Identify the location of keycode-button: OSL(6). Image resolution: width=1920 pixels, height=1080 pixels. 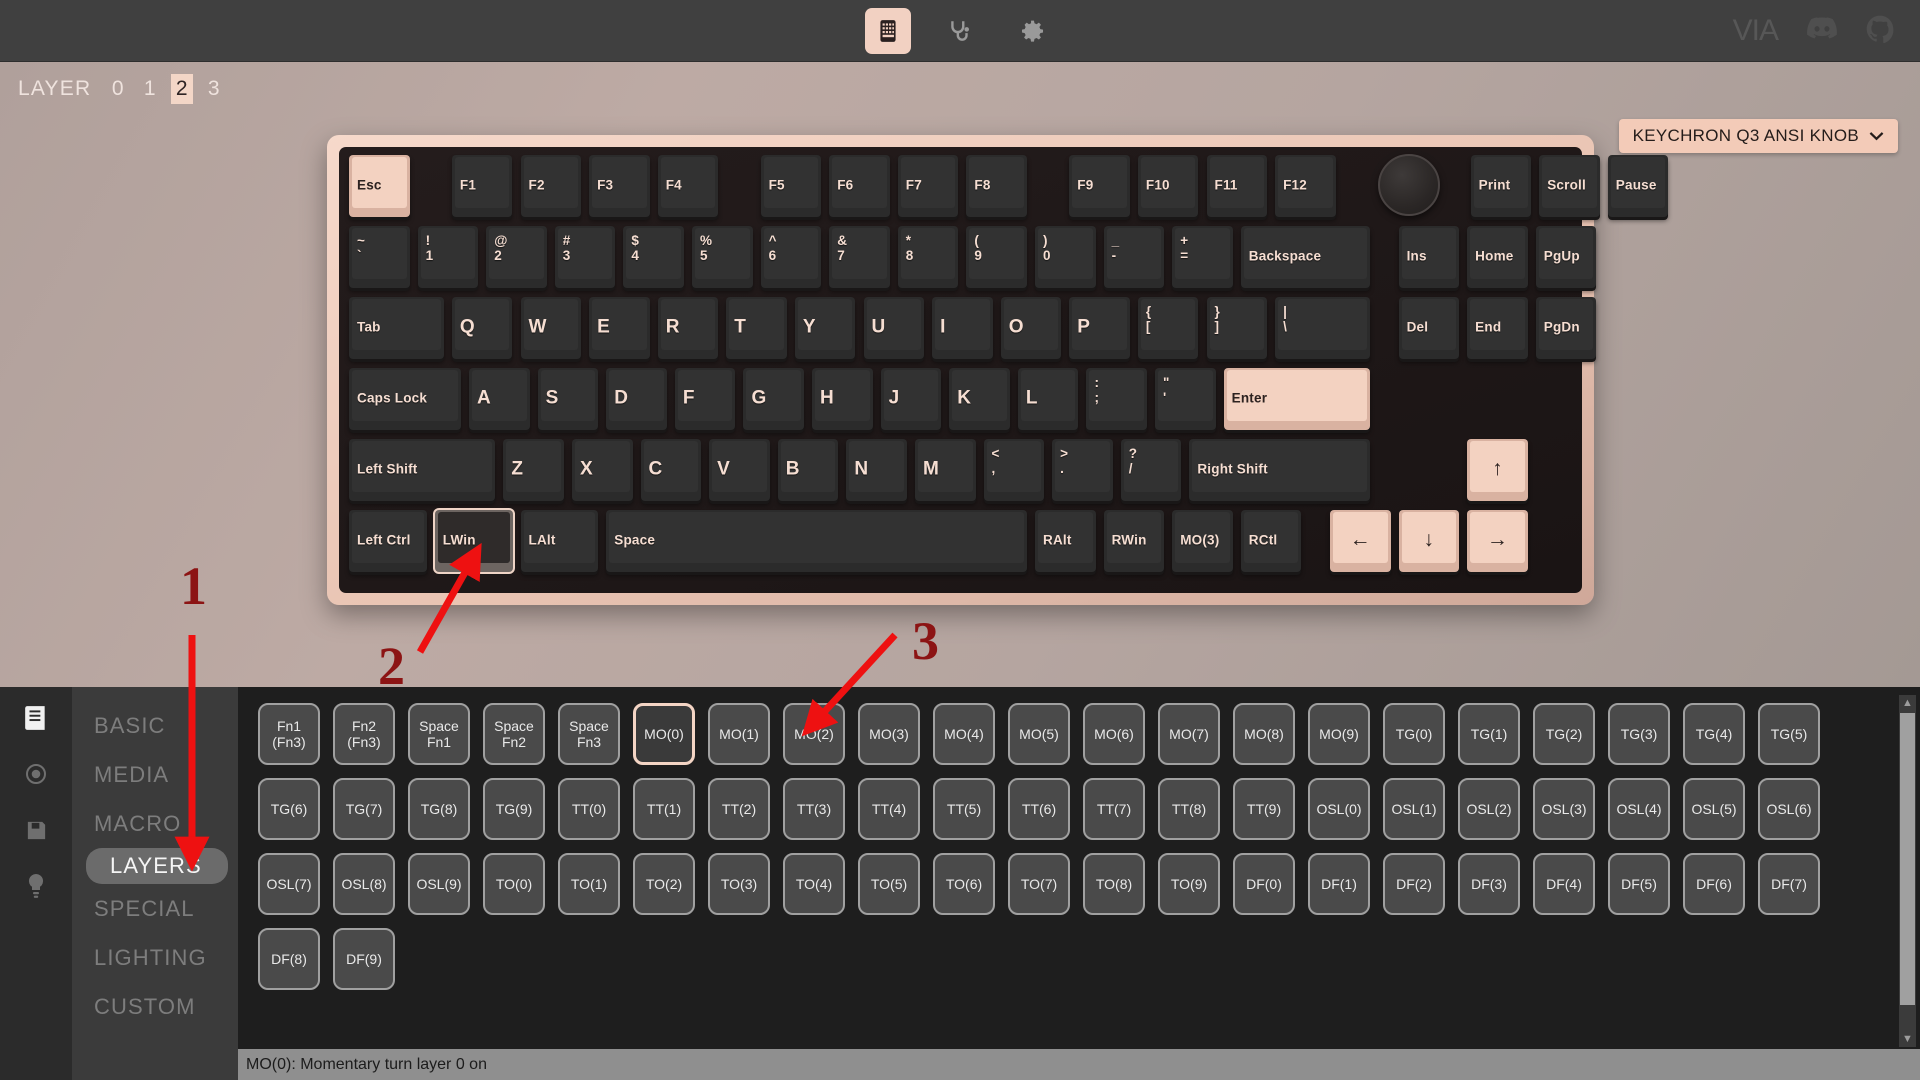
(1789, 809).